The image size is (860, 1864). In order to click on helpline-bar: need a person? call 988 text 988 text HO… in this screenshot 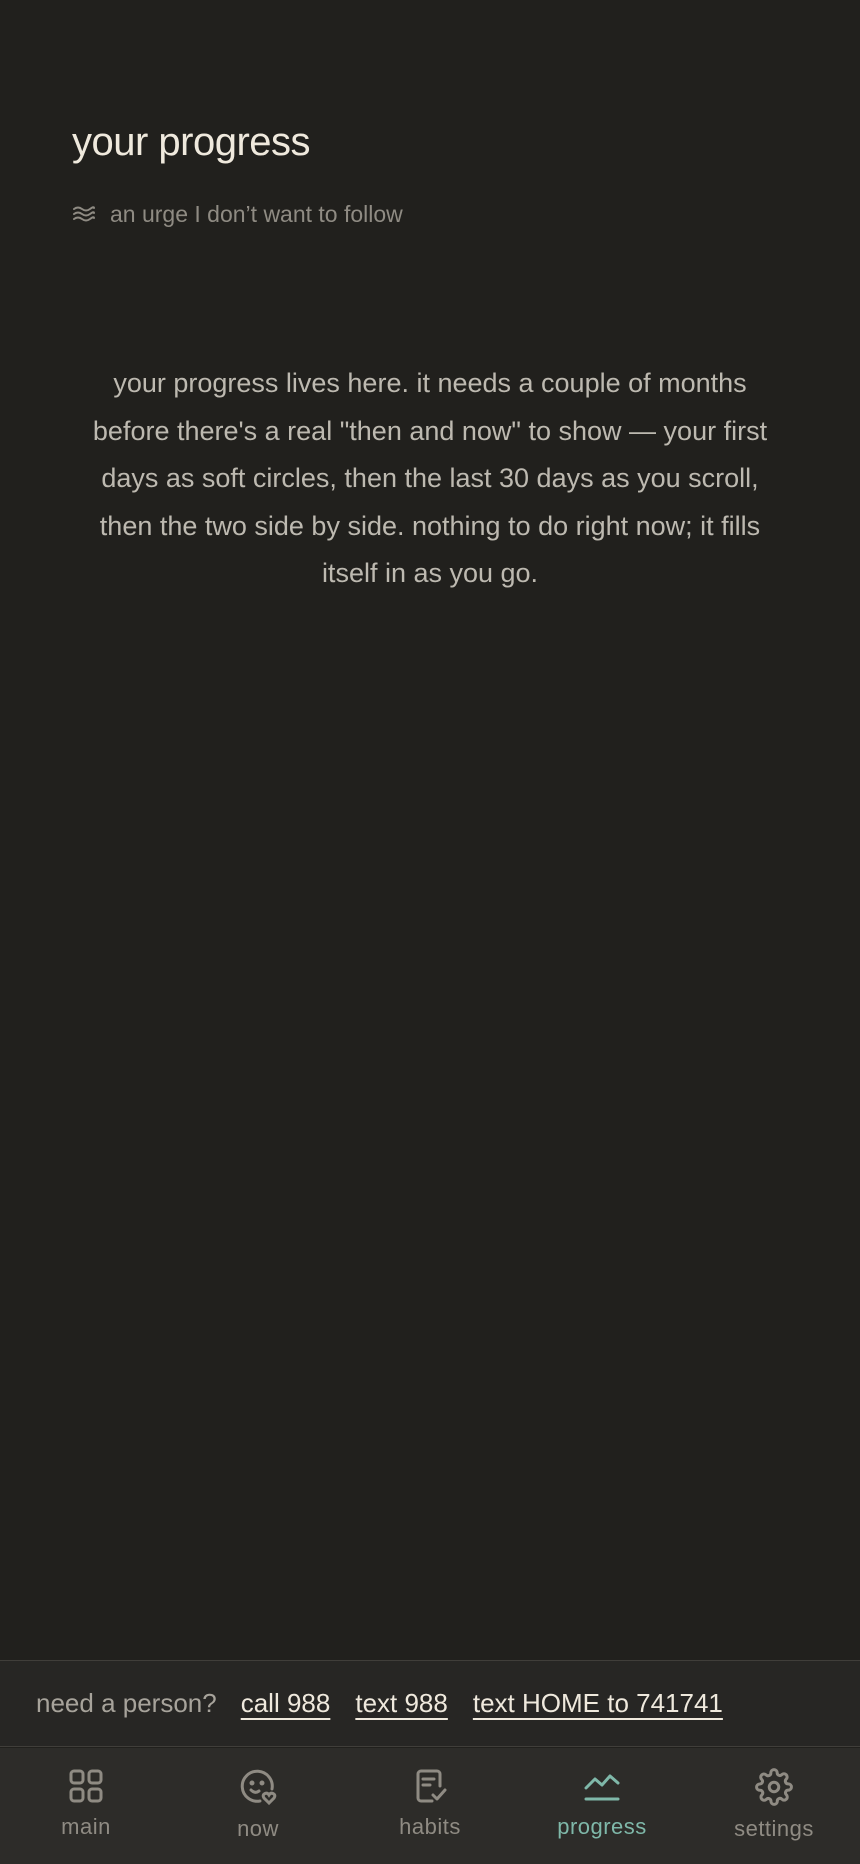, I will do `click(430, 1703)`.